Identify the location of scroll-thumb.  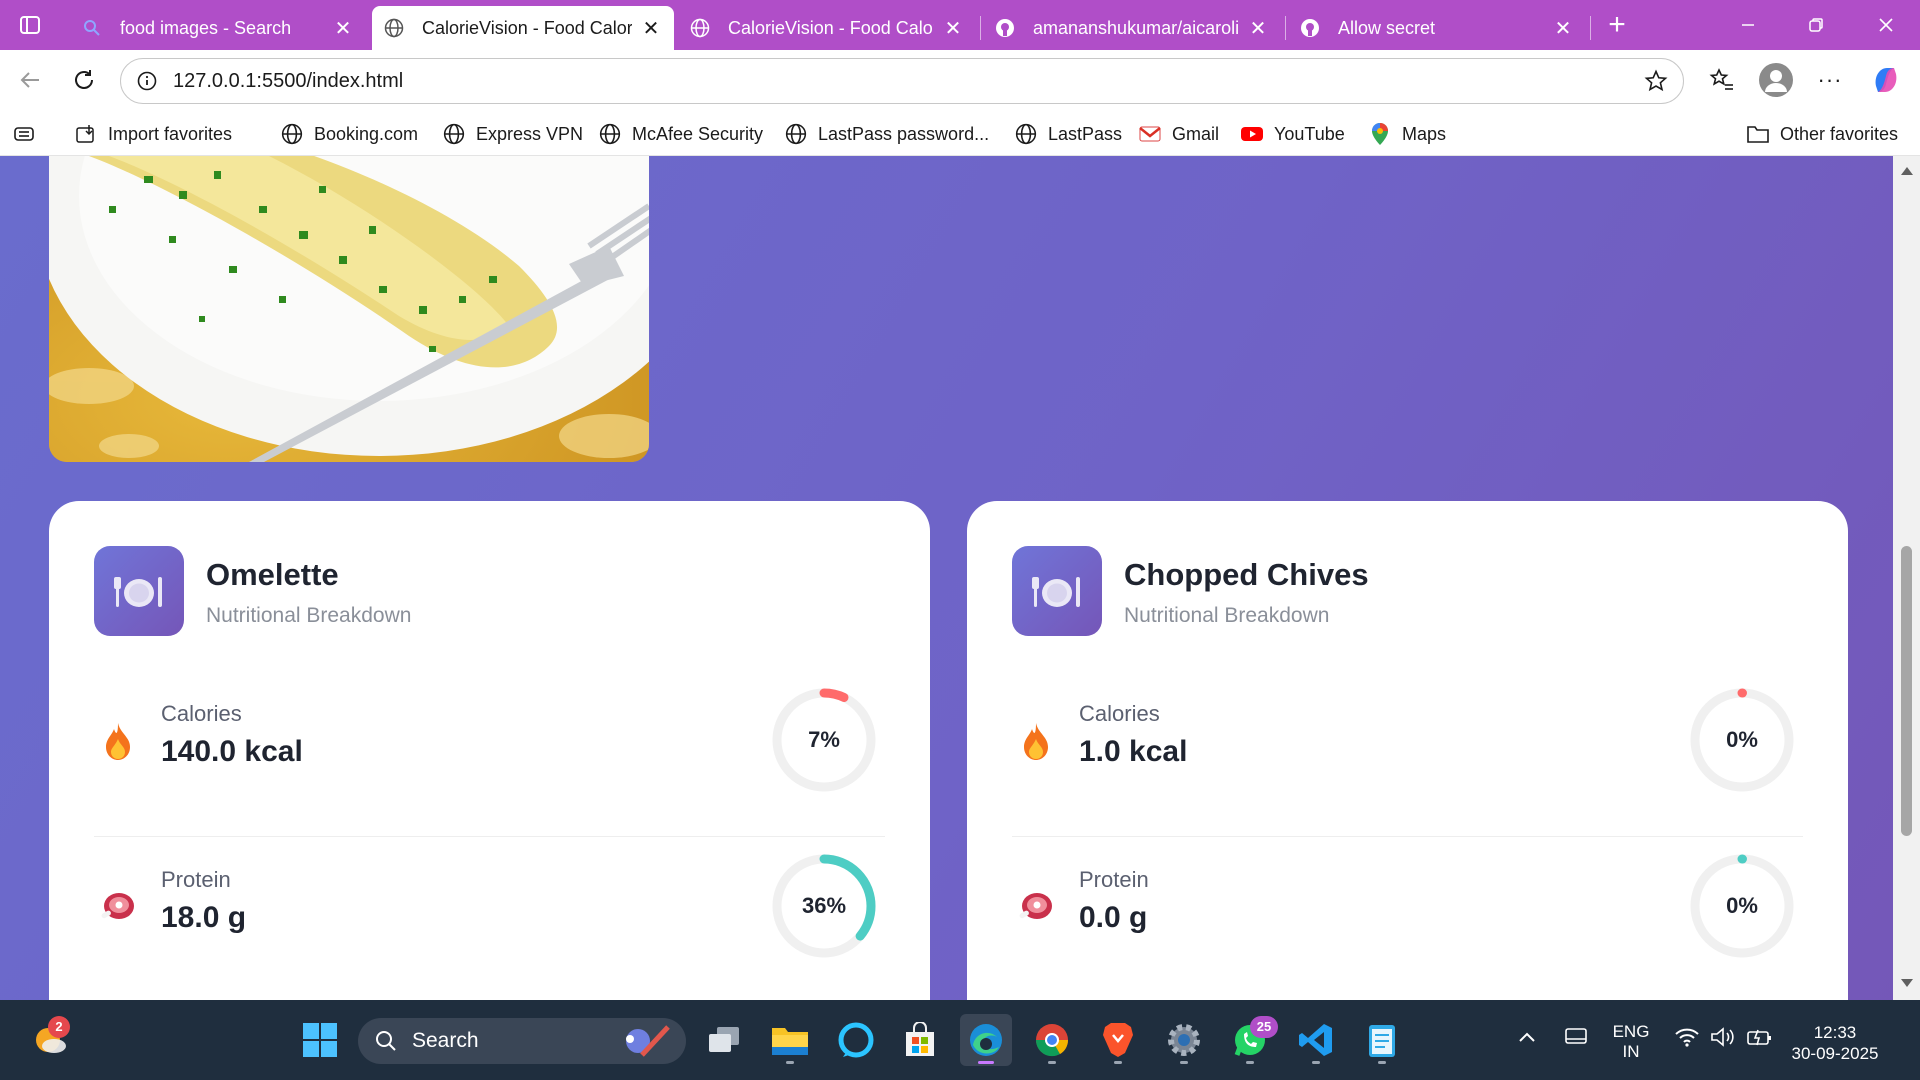
(1906, 691).